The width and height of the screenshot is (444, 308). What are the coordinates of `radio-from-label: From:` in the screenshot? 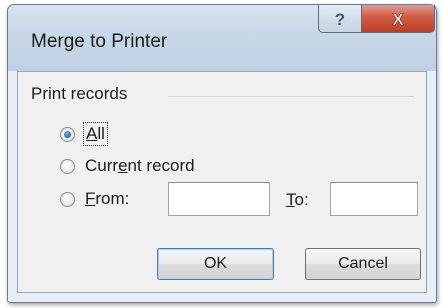 It's located at (107, 199).